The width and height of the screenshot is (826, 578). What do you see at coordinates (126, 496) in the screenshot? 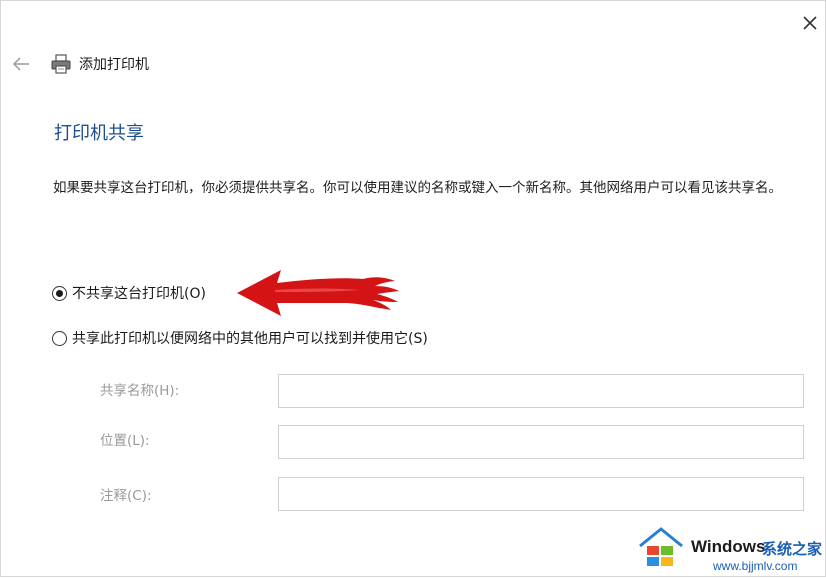
I see `comment-label: 注释(C):` at bounding box center [126, 496].